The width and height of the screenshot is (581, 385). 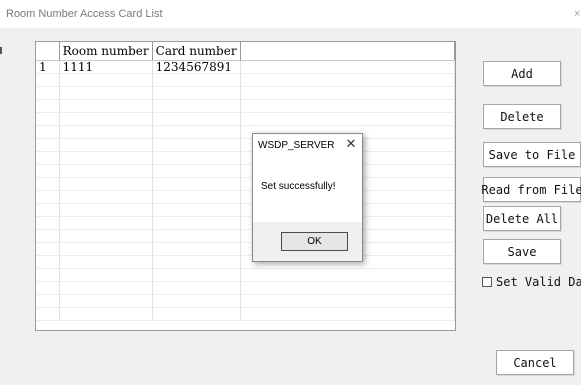 I want to click on ok-button: OK, so click(x=314, y=241).